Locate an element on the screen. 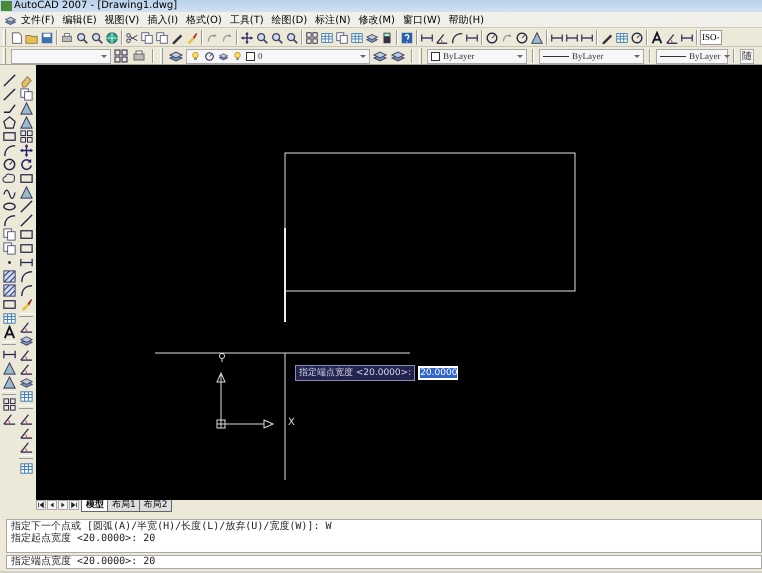  dynamic-input-field: 20.0000 is located at coordinates (438, 373).